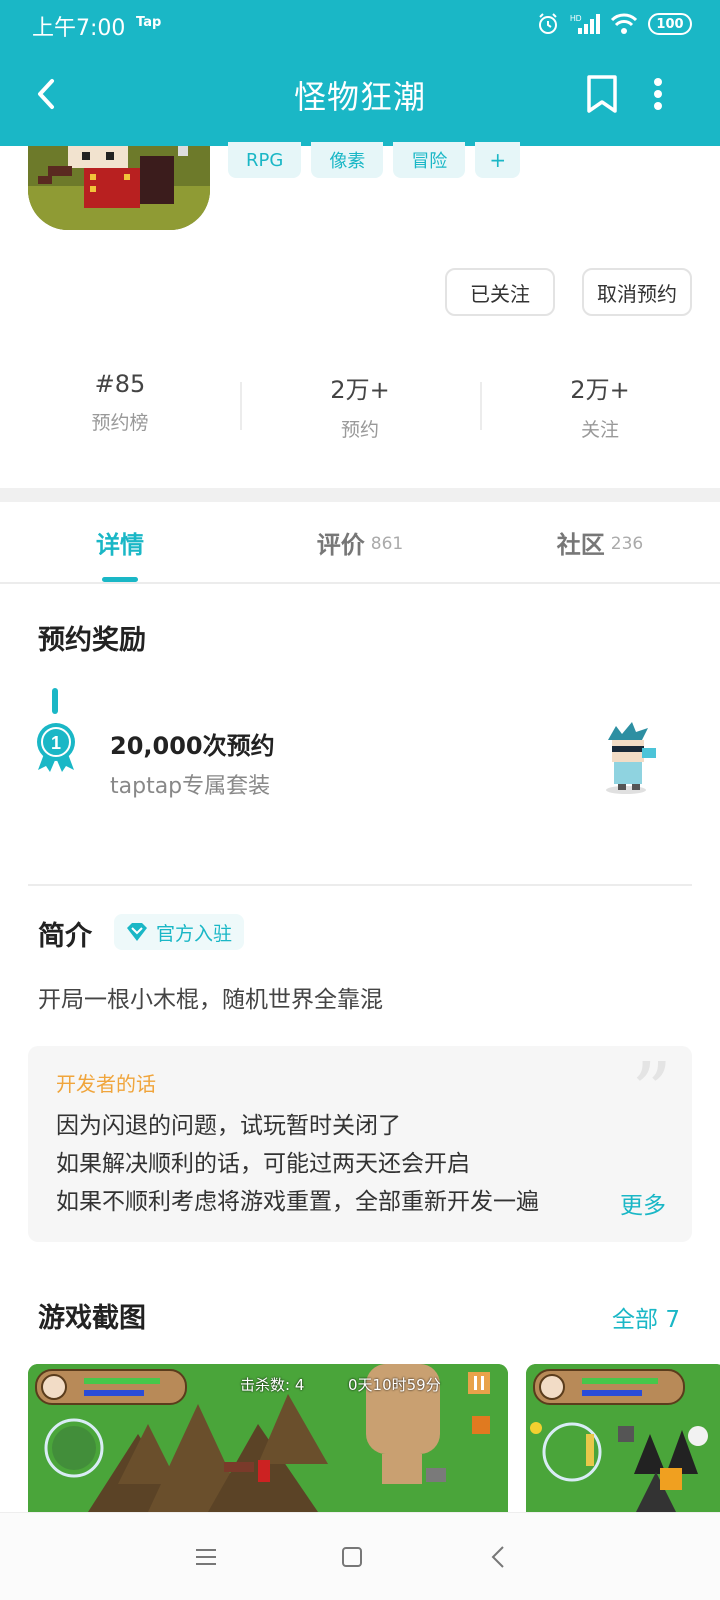  I want to click on section-separator, so click(360, 495).